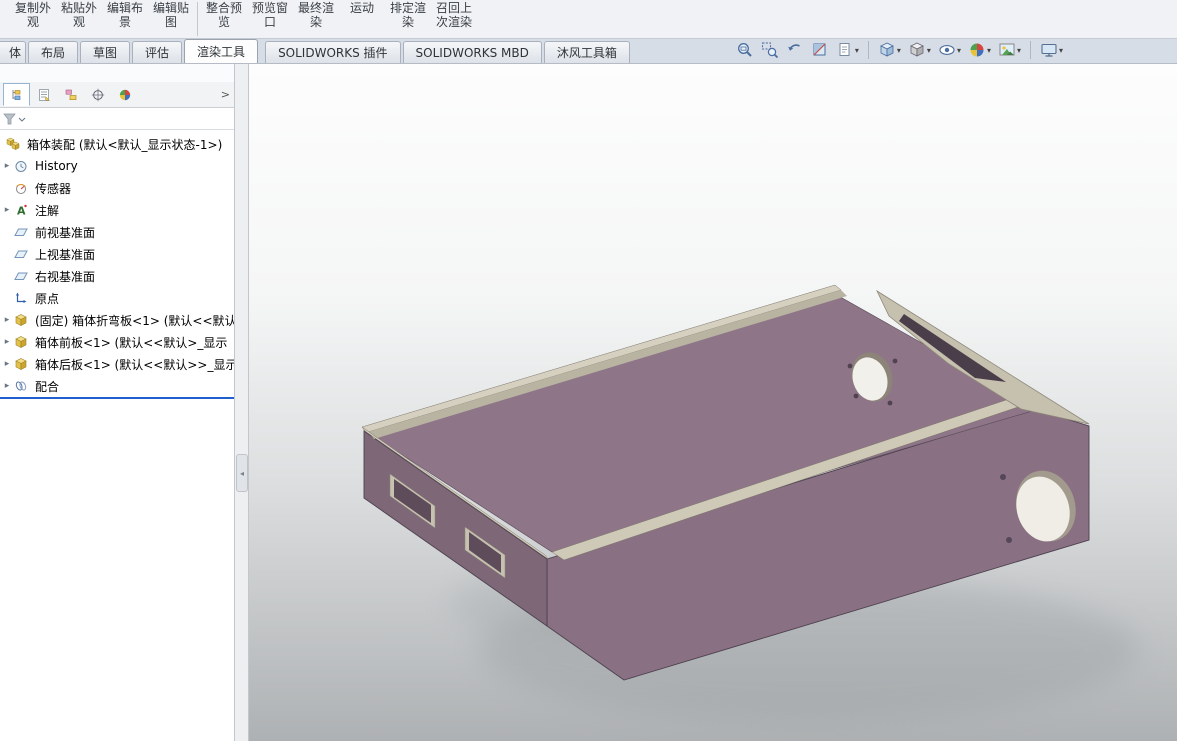  I want to click on ribbon-button-final-render: 最终渲染, so click(316, 19).